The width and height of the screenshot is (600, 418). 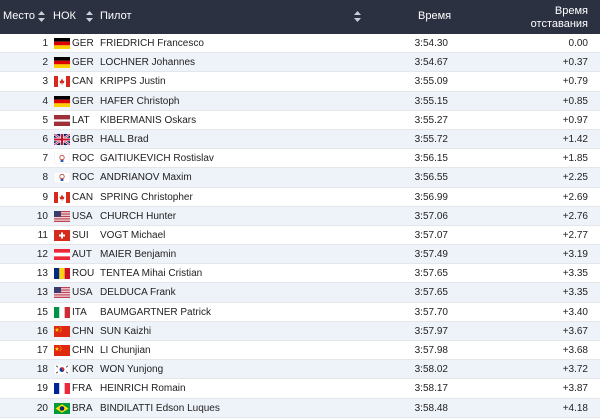 I want to click on table-row: 9 CAN SPRING Christopher 3:56.99 +2.69, so click(x=300, y=197).